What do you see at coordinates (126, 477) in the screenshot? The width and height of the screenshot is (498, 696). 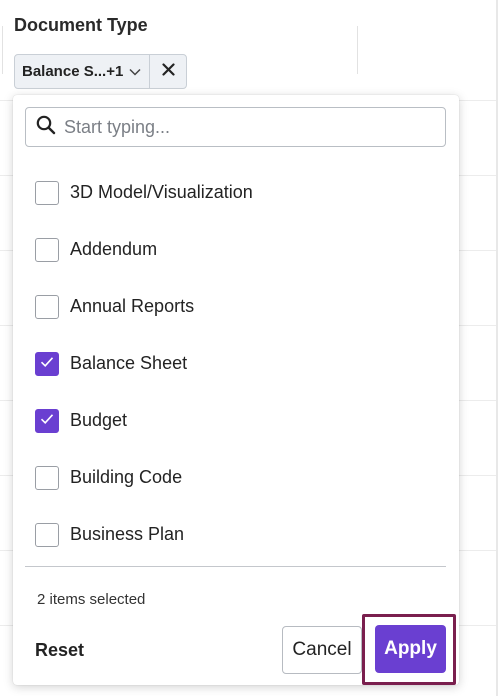 I see `option-label: Building Code` at bounding box center [126, 477].